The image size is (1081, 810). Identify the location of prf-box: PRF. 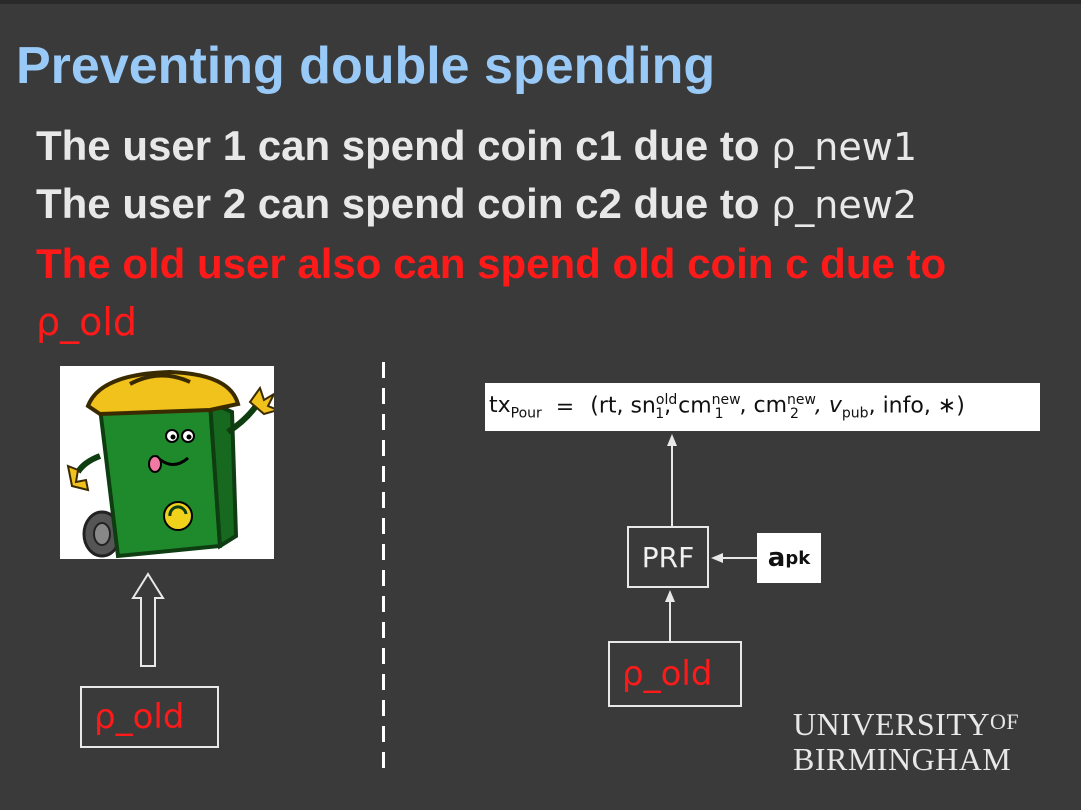
(668, 557).